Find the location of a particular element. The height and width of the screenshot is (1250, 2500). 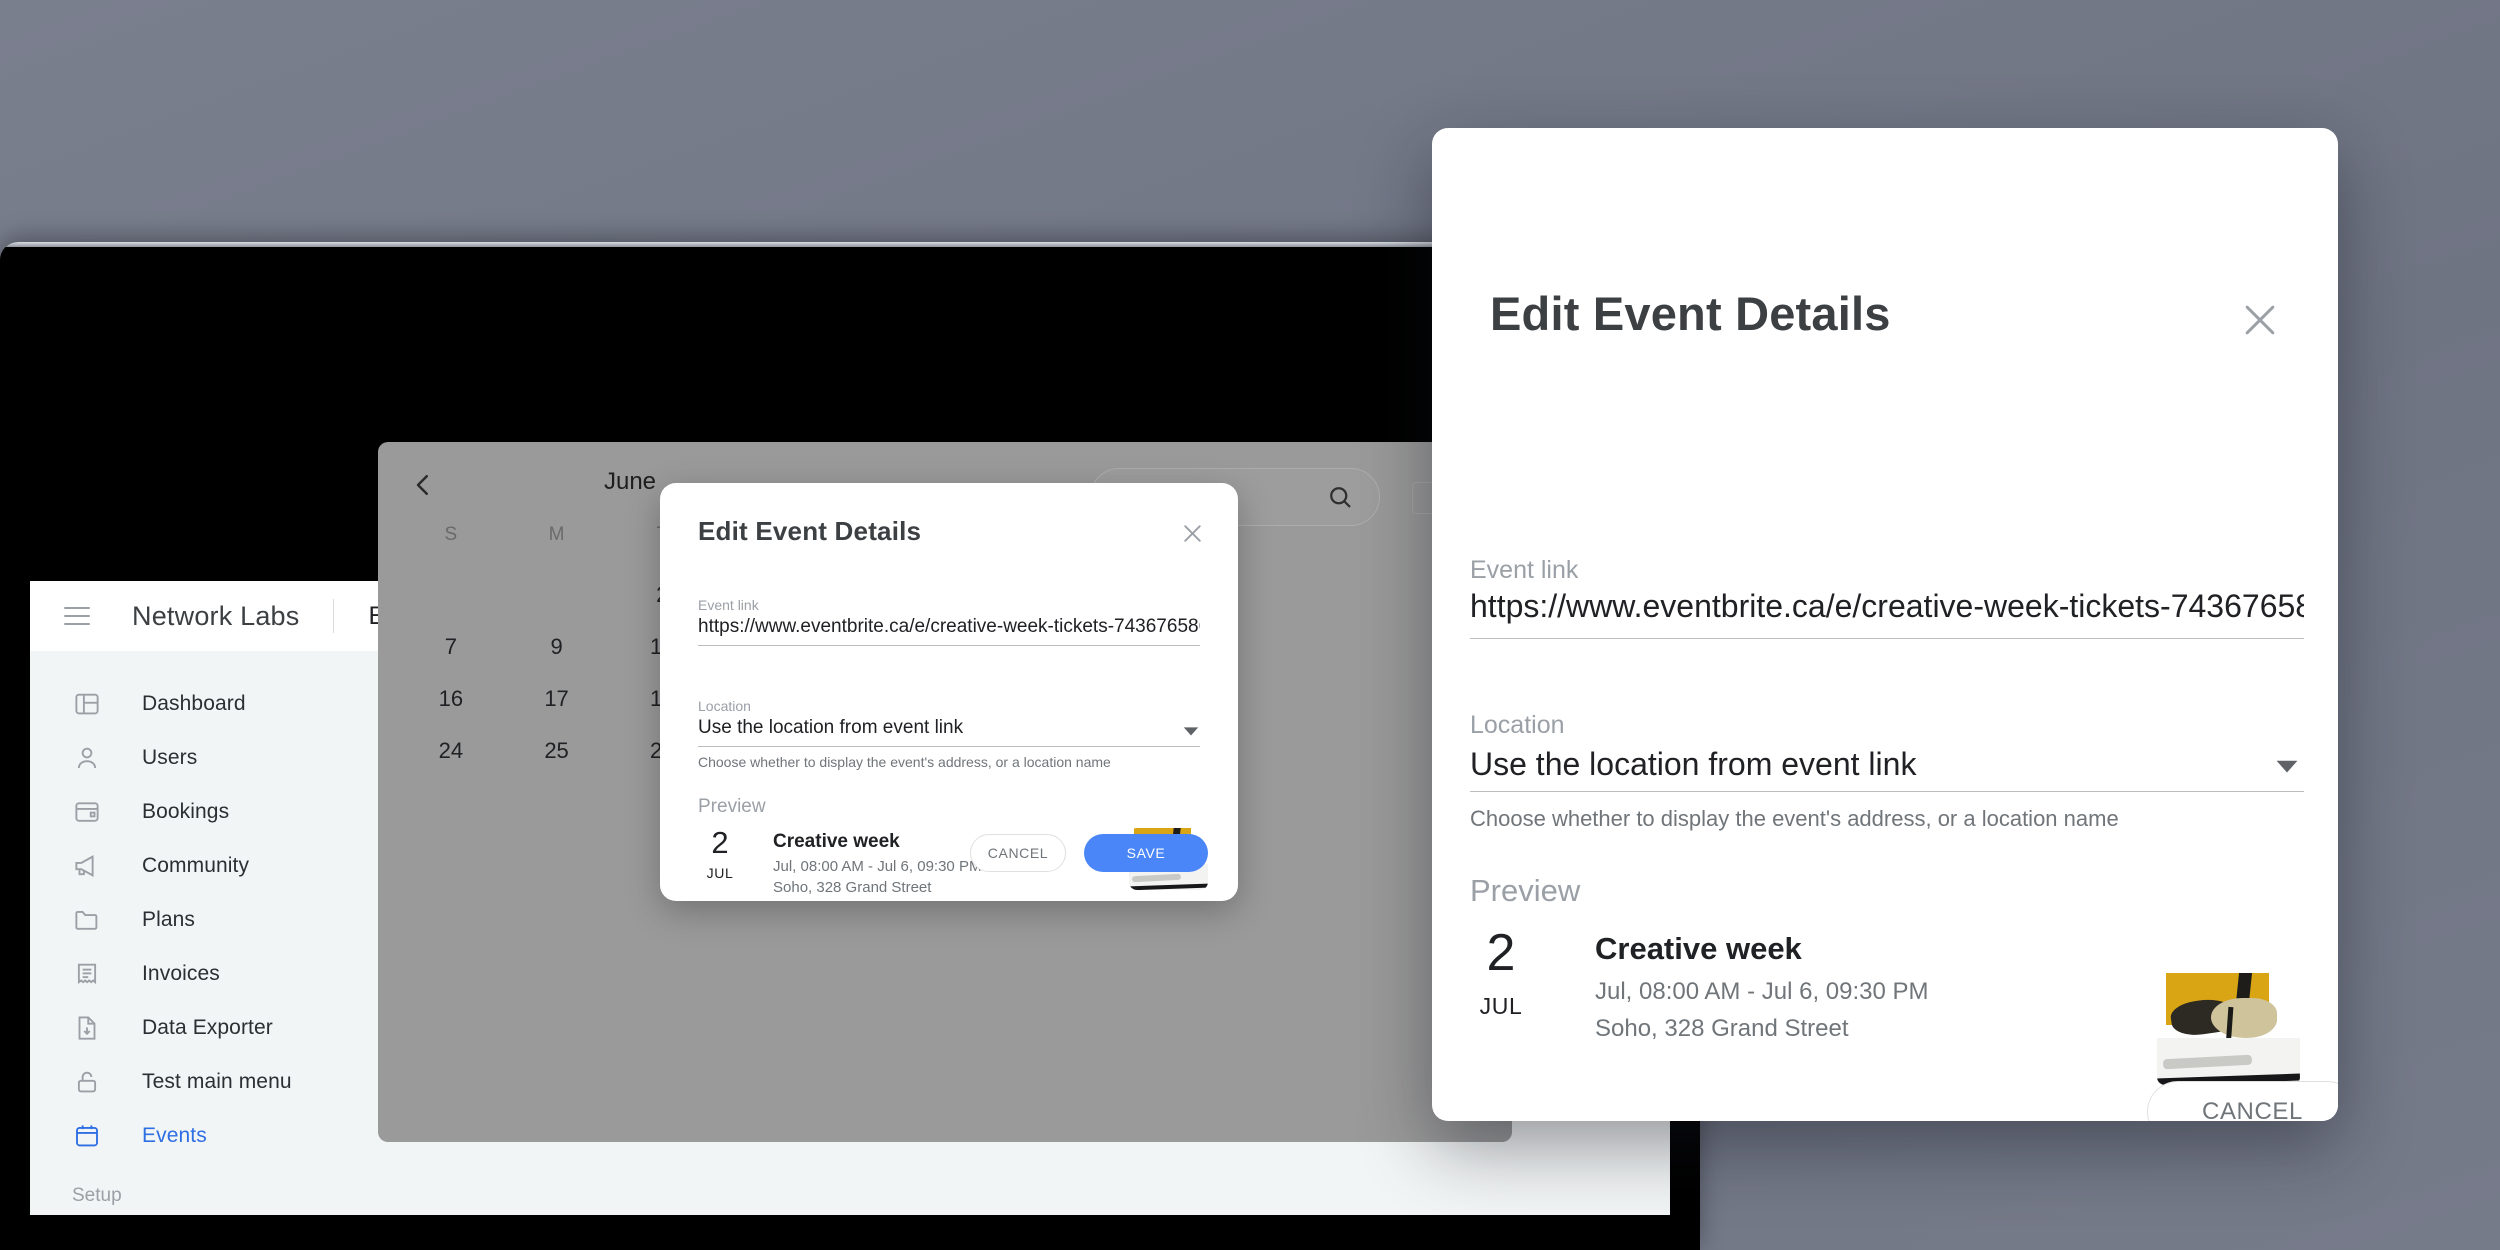

sidebar-item-label: Users is located at coordinates (170, 757).